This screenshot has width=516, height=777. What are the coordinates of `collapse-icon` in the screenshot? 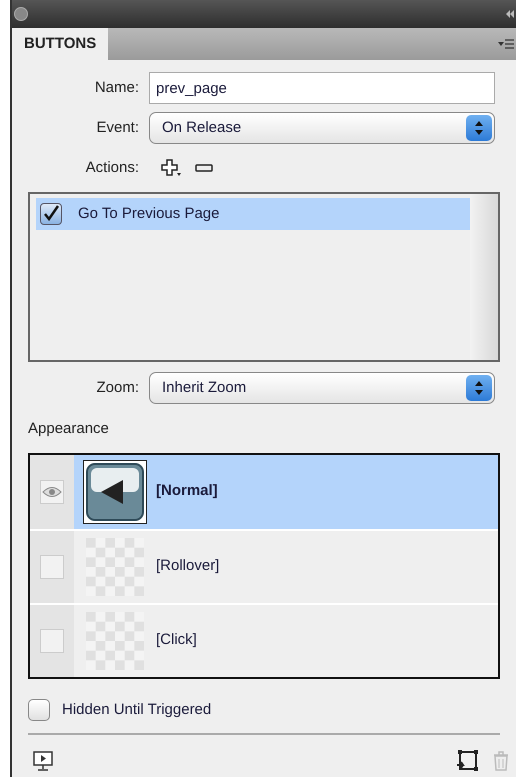 It's located at (510, 14).